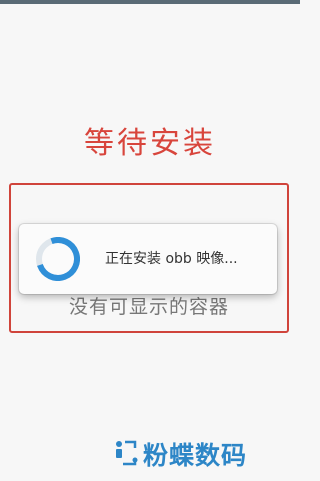 The image size is (320, 481). Describe the element at coordinates (148, 307) in the screenshot. I see `empty-container-message: 没有可显示的容器` at that location.